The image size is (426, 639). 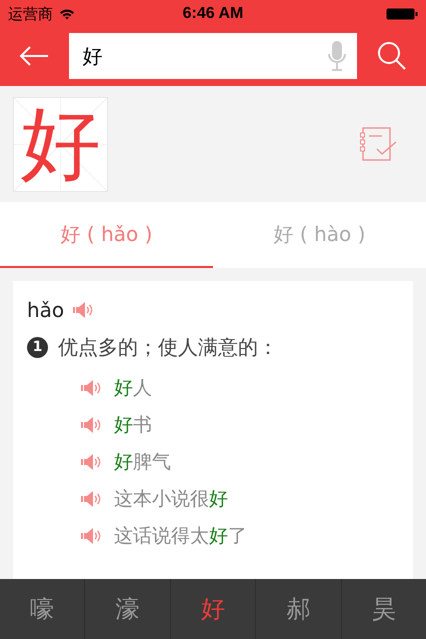 I want to click on wifi-icon, so click(x=67, y=14).